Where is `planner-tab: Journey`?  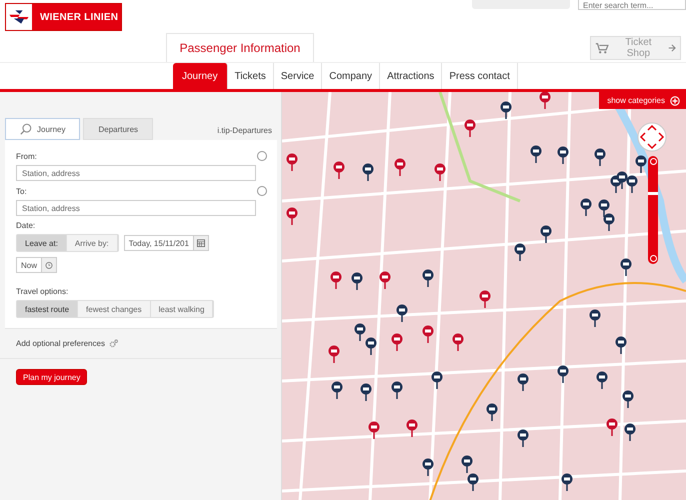 planner-tab: Journey is located at coordinates (42, 129).